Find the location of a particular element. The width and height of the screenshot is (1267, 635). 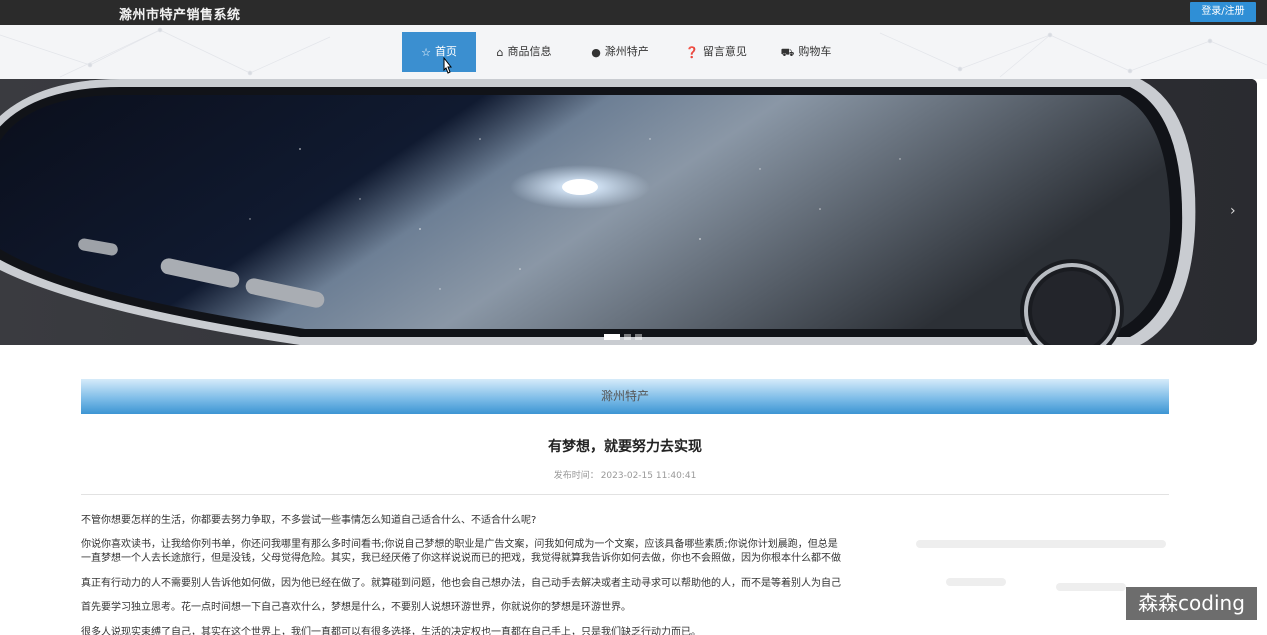

info-icon: ● is located at coordinates (596, 52).